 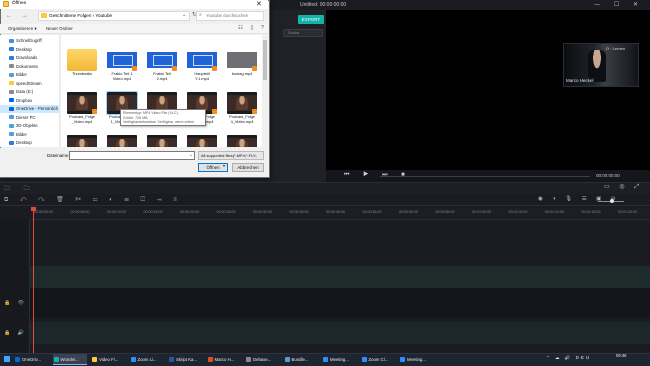 What do you see at coordinates (568, 358) in the screenshot?
I see `system-tray: ⌃ ☁ 🔊 DEU` at bounding box center [568, 358].